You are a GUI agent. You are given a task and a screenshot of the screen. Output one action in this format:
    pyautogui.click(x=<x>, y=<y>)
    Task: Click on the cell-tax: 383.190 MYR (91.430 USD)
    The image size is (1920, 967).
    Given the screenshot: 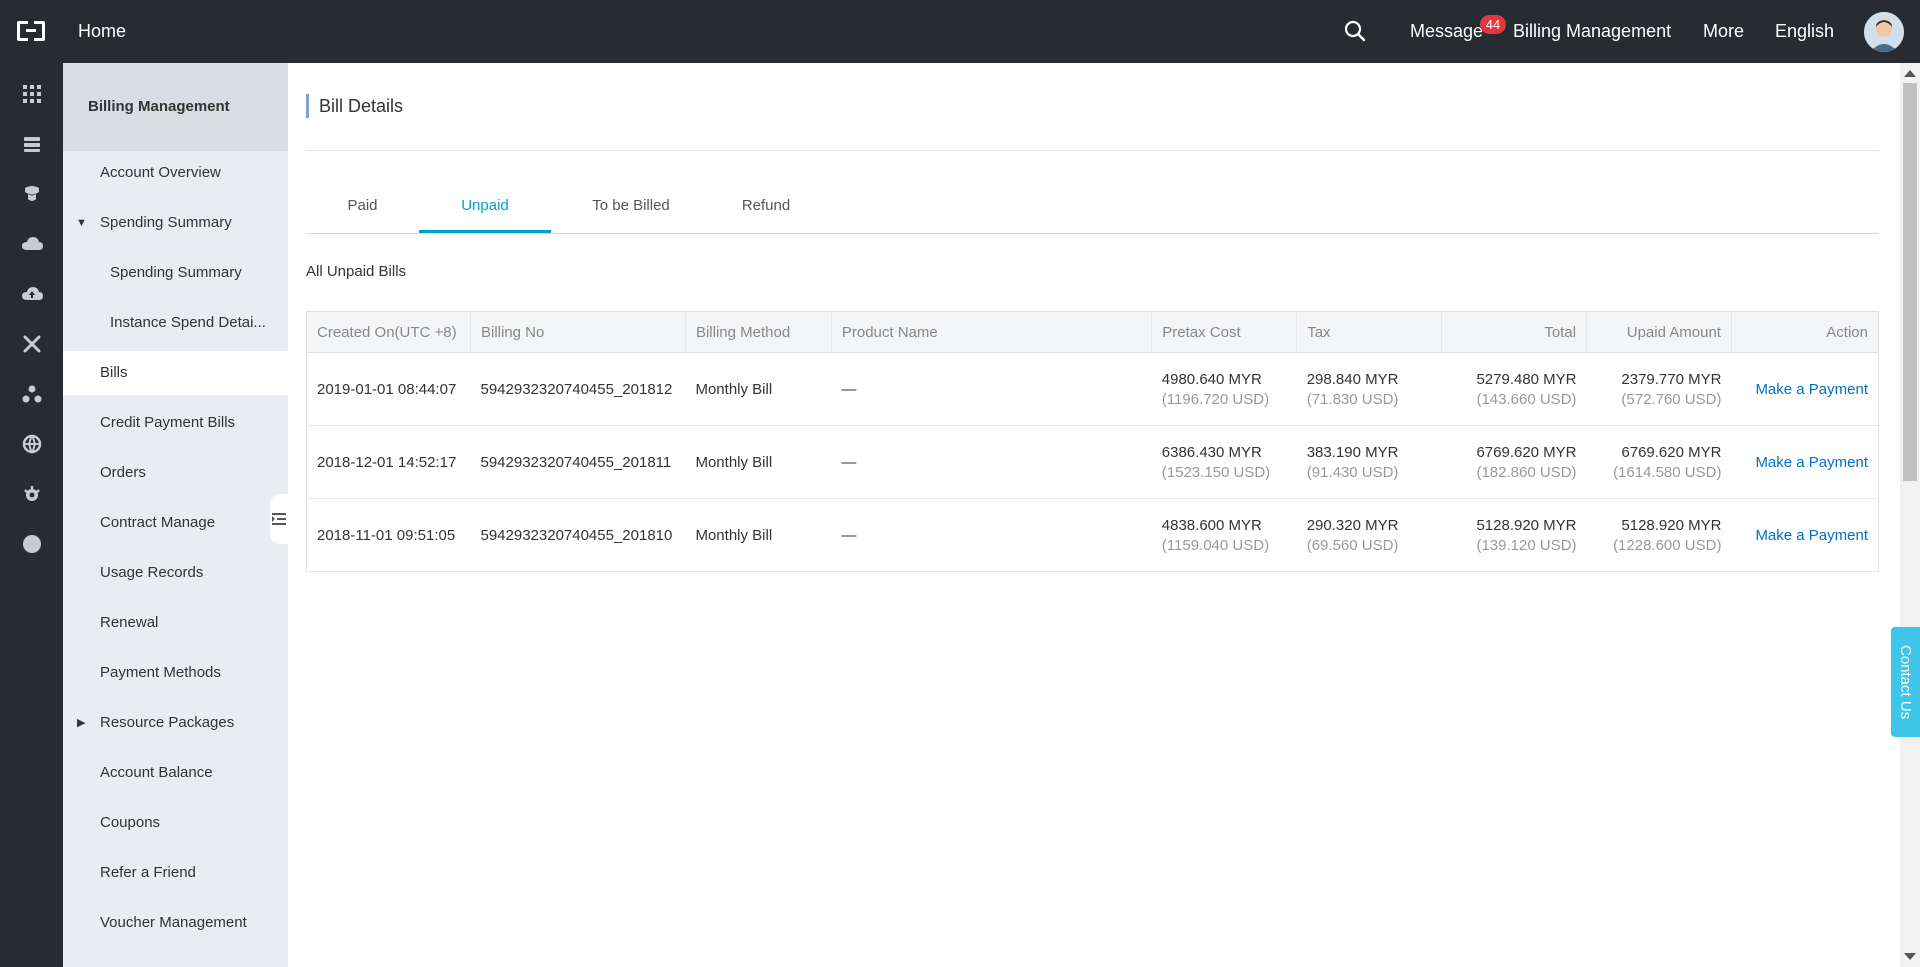 What is the action you would take?
    pyautogui.click(x=1369, y=462)
    